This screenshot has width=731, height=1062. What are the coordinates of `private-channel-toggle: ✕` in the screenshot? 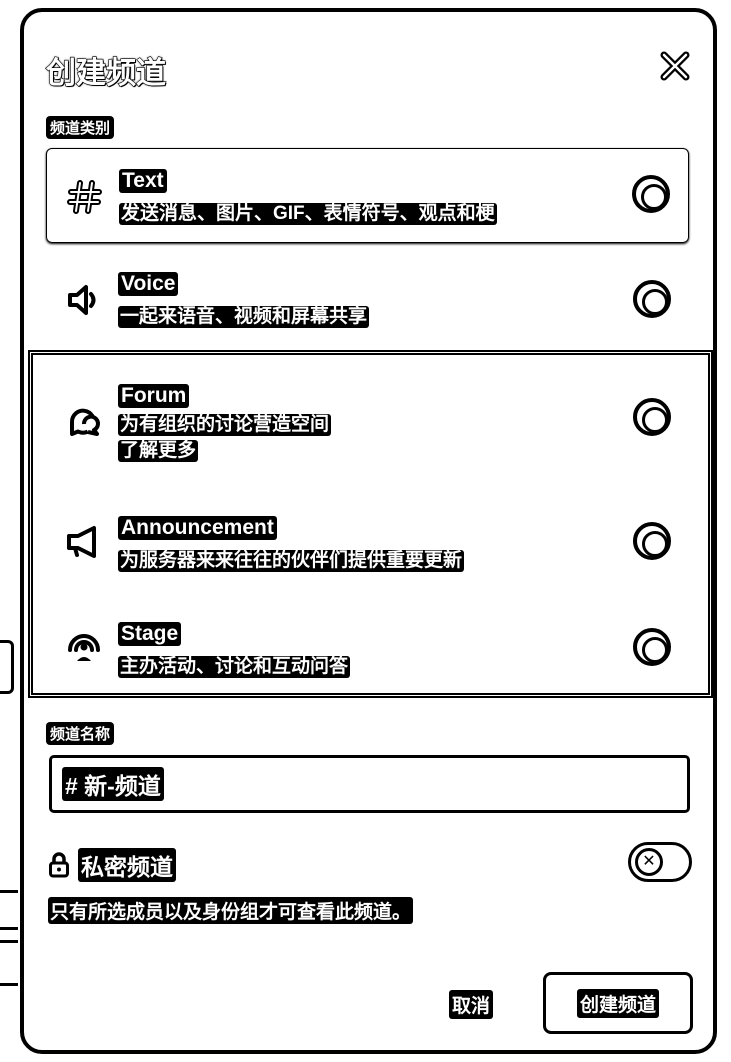 It's located at (660, 862).